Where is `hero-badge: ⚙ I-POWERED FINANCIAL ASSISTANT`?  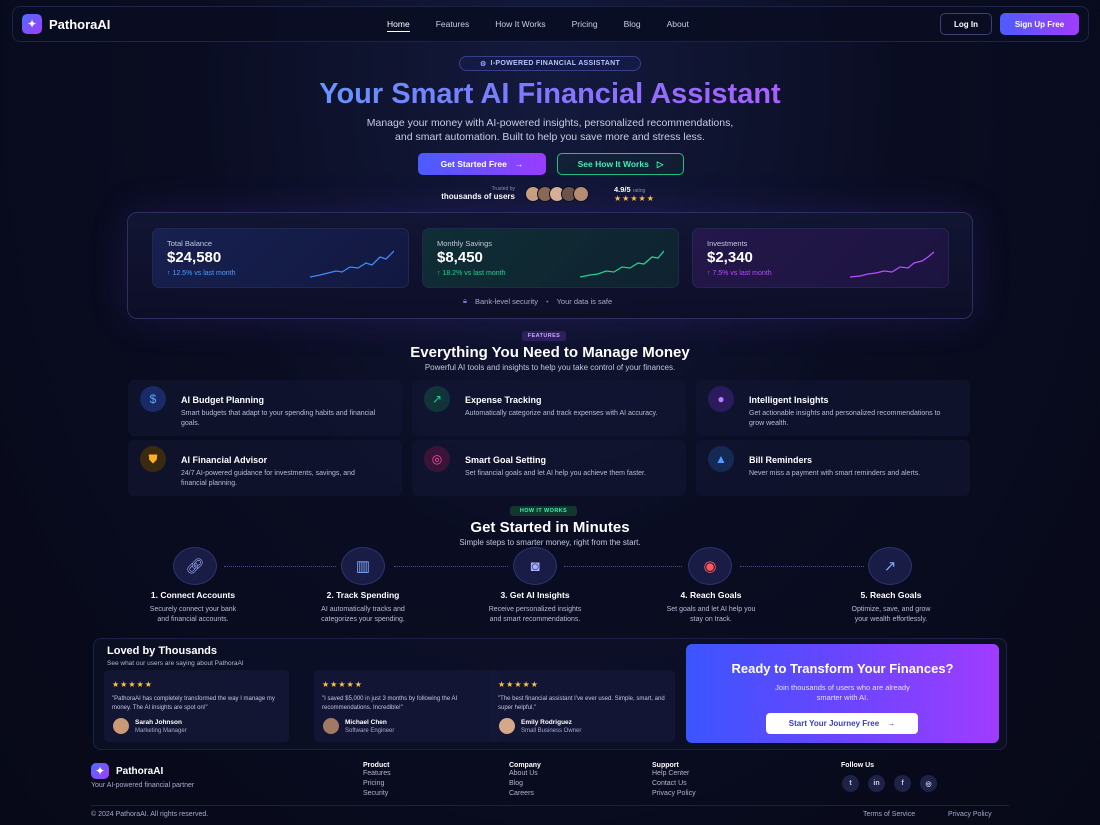 hero-badge: ⚙ I-POWERED FINANCIAL ASSISTANT is located at coordinates (550, 63).